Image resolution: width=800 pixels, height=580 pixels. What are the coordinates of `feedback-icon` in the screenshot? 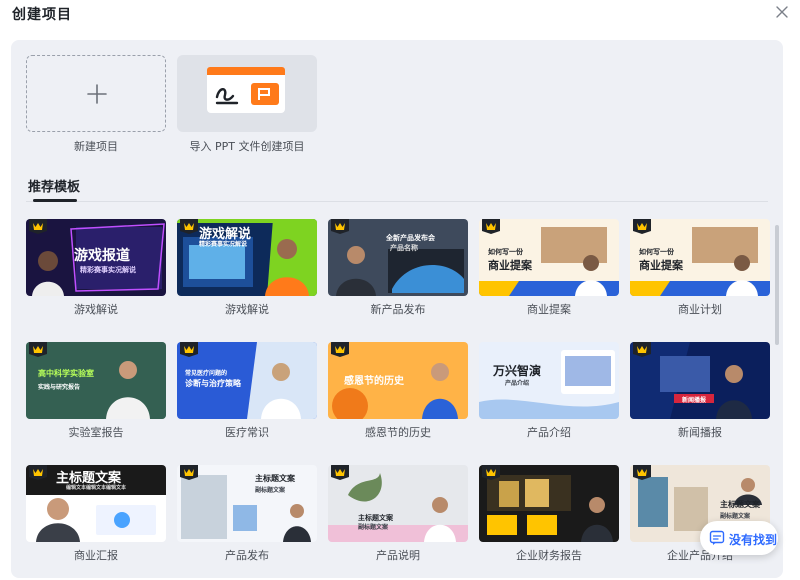 It's located at (717, 537).